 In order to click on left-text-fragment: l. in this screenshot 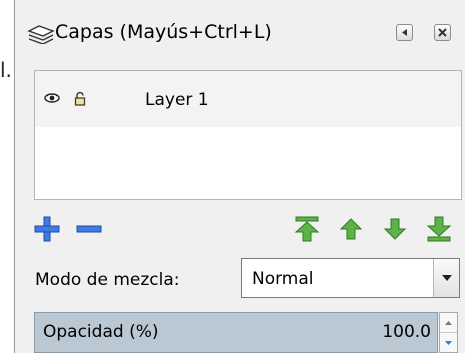, I will do `click(6, 70)`.